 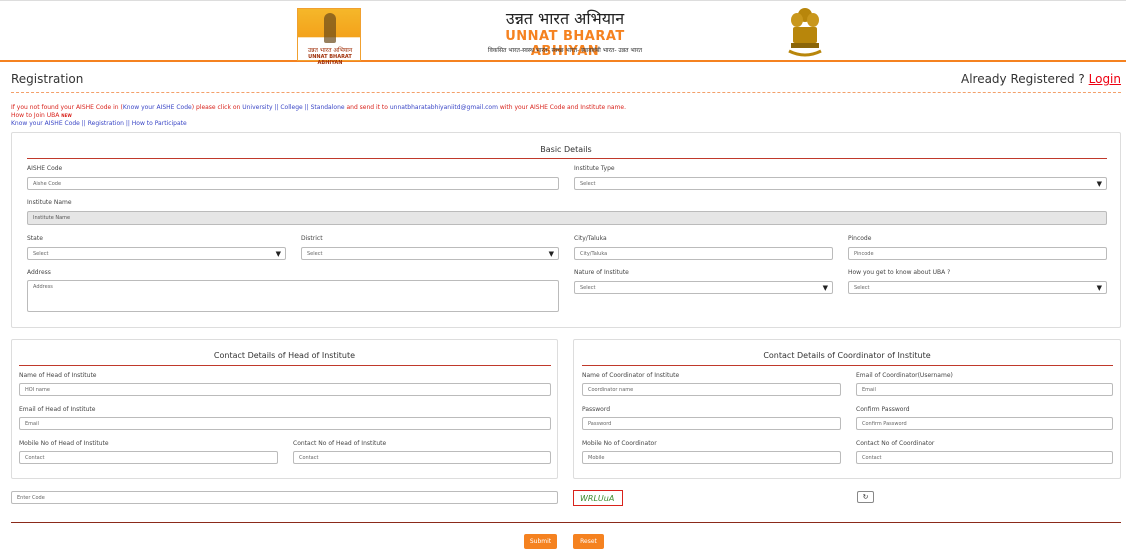 I want to click on new-badge: NEW, so click(x=66, y=115).